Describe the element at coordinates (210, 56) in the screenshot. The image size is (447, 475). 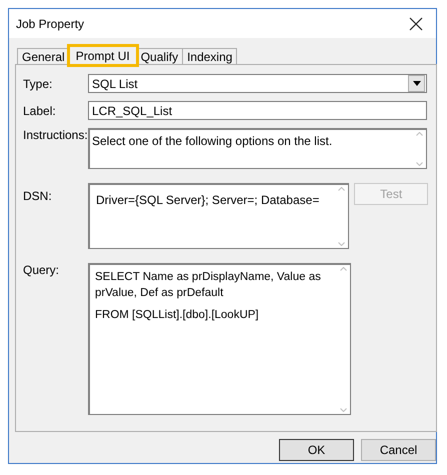
I see `tab: Indexing` at that location.